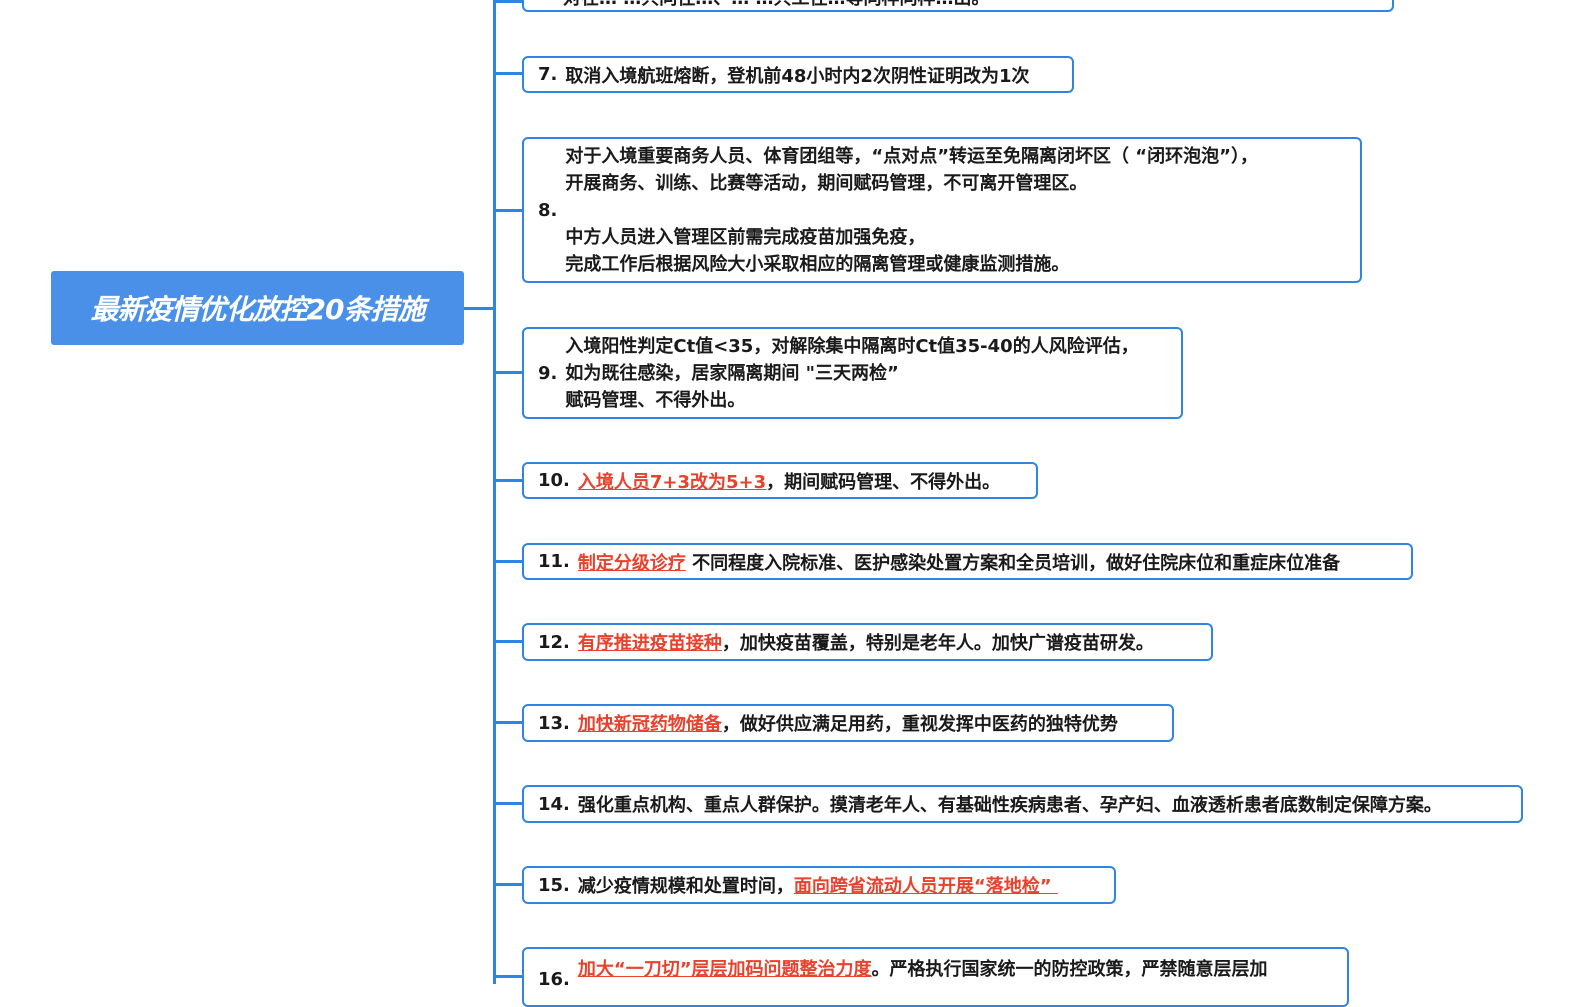  I want to click on highlight-link: 有序推进疫苗接种, so click(650, 642).